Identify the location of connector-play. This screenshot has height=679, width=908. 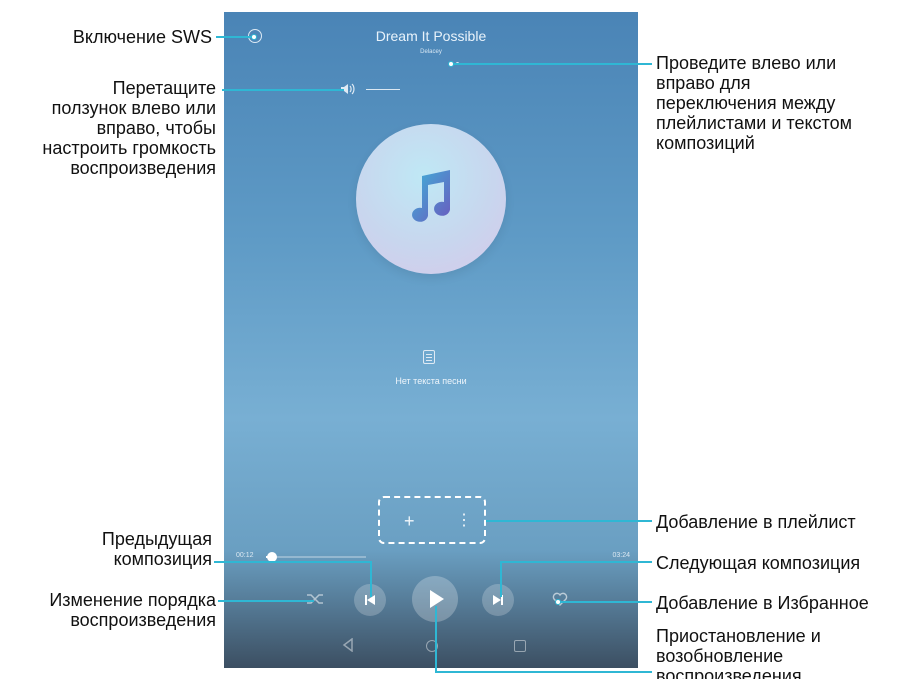
(543, 672).